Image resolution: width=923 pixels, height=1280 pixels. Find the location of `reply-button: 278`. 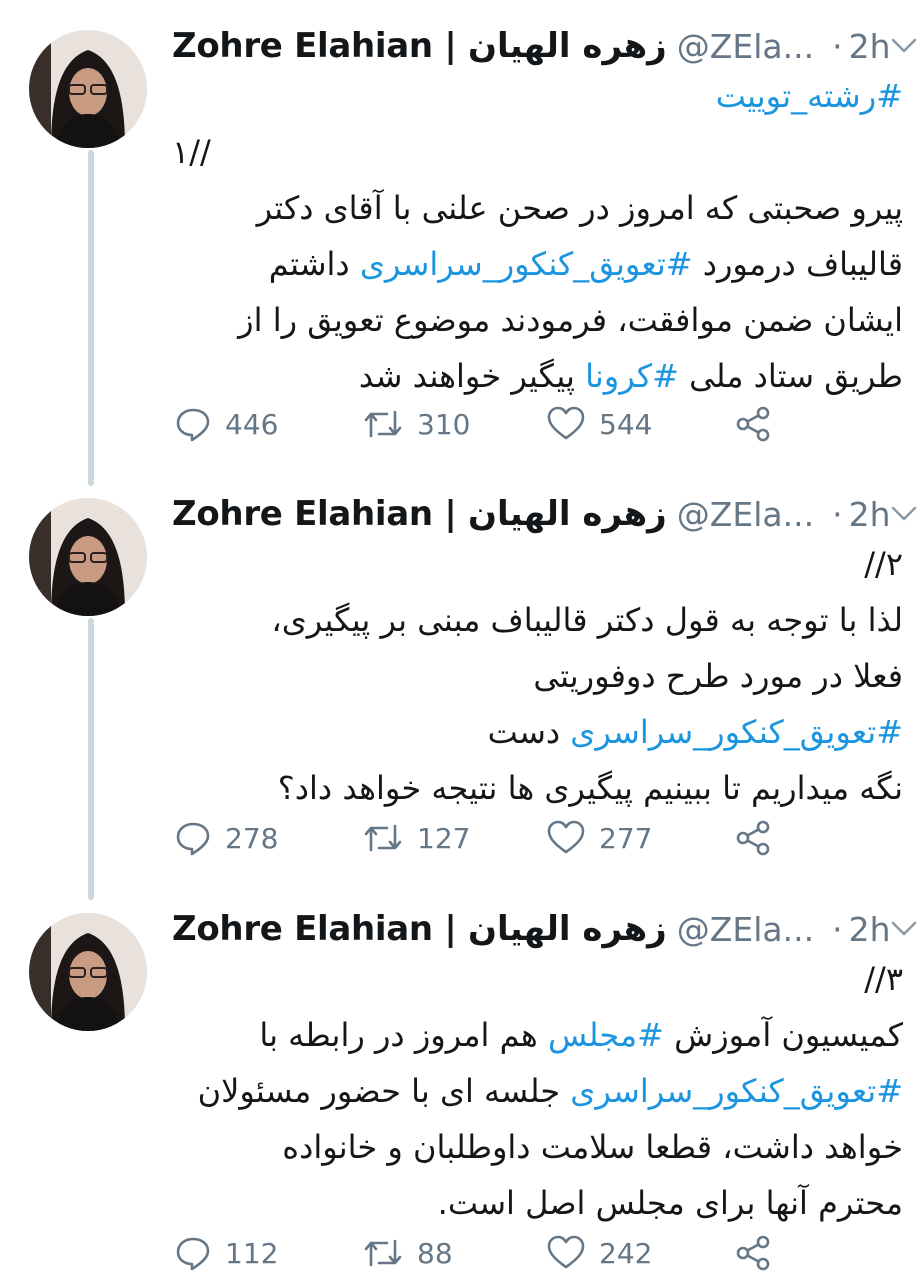

reply-button: 278 is located at coordinates (226, 838).